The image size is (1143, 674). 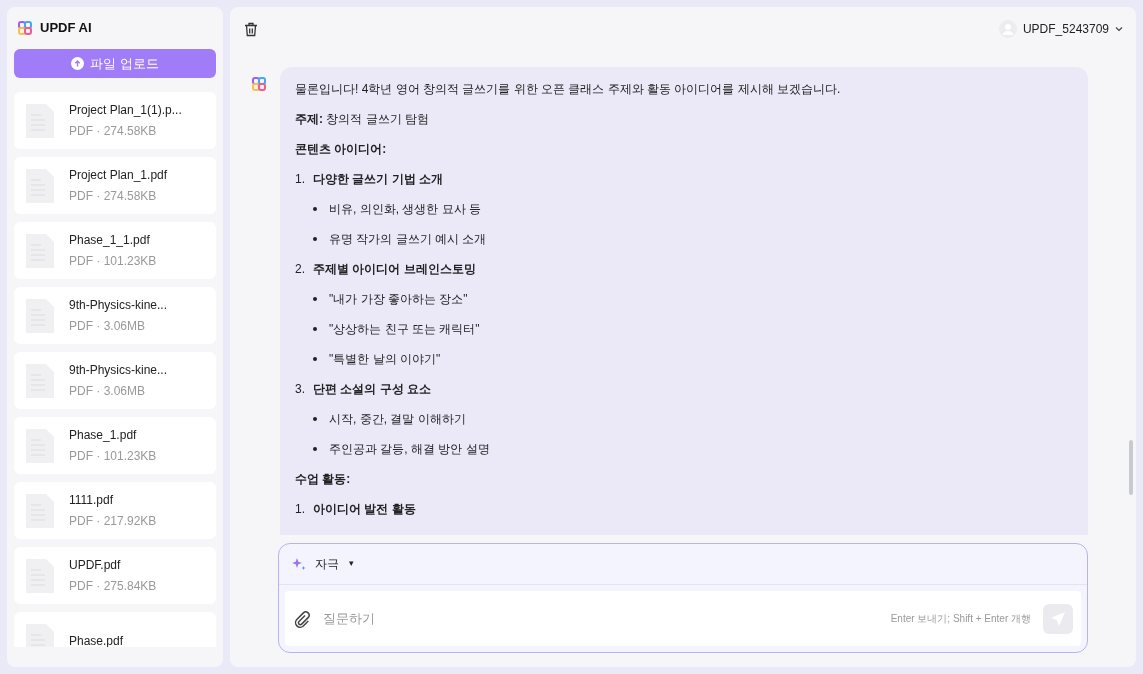 What do you see at coordinates (398, 299) in the screenshot?
I see `bullet-text: "내가 가장 좋아하는 장소"` at bounding box center [398, 299].